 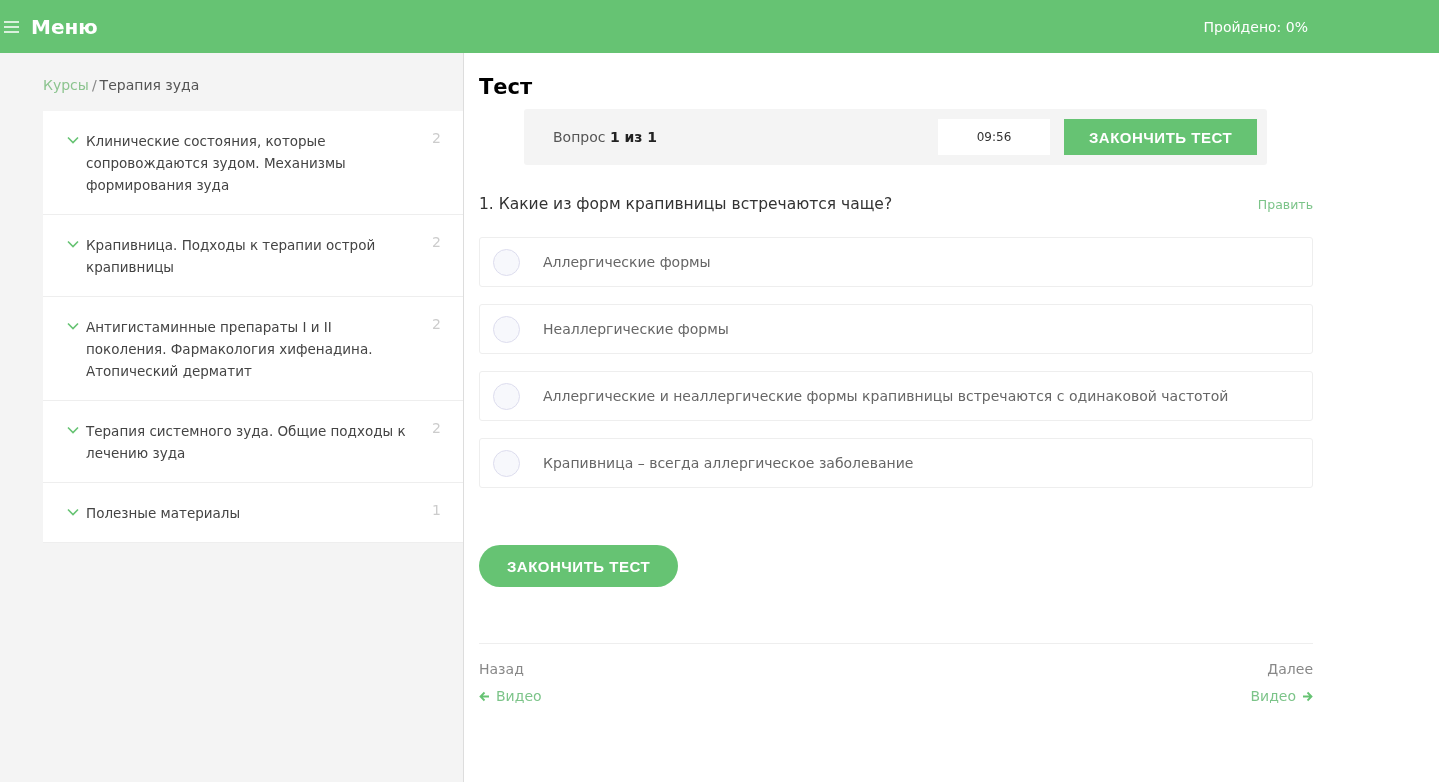 What do you see at coordinates (627, 262) in the screenshot?
I see `answer-label: Аллергические формы` at bounding box center [627, 262].